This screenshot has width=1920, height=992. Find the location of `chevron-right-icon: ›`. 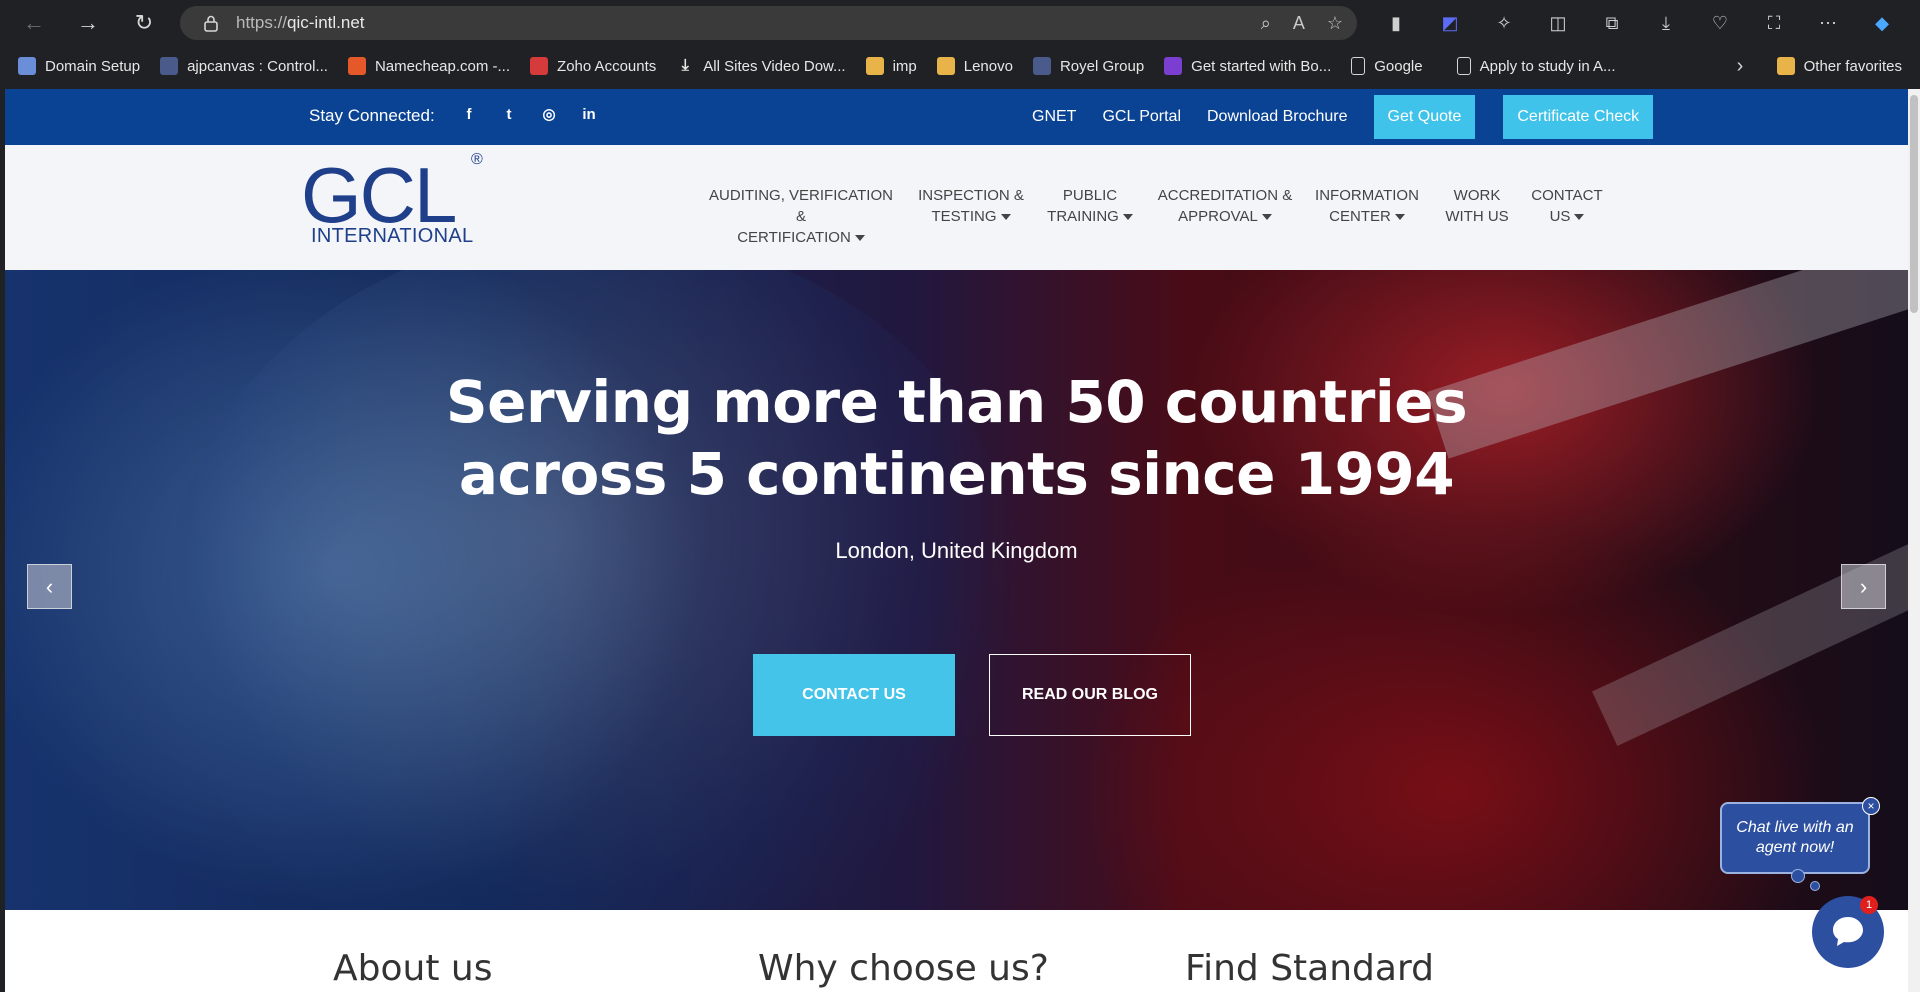

chevron-right-icon: › is located at coordinates (1740, 66).